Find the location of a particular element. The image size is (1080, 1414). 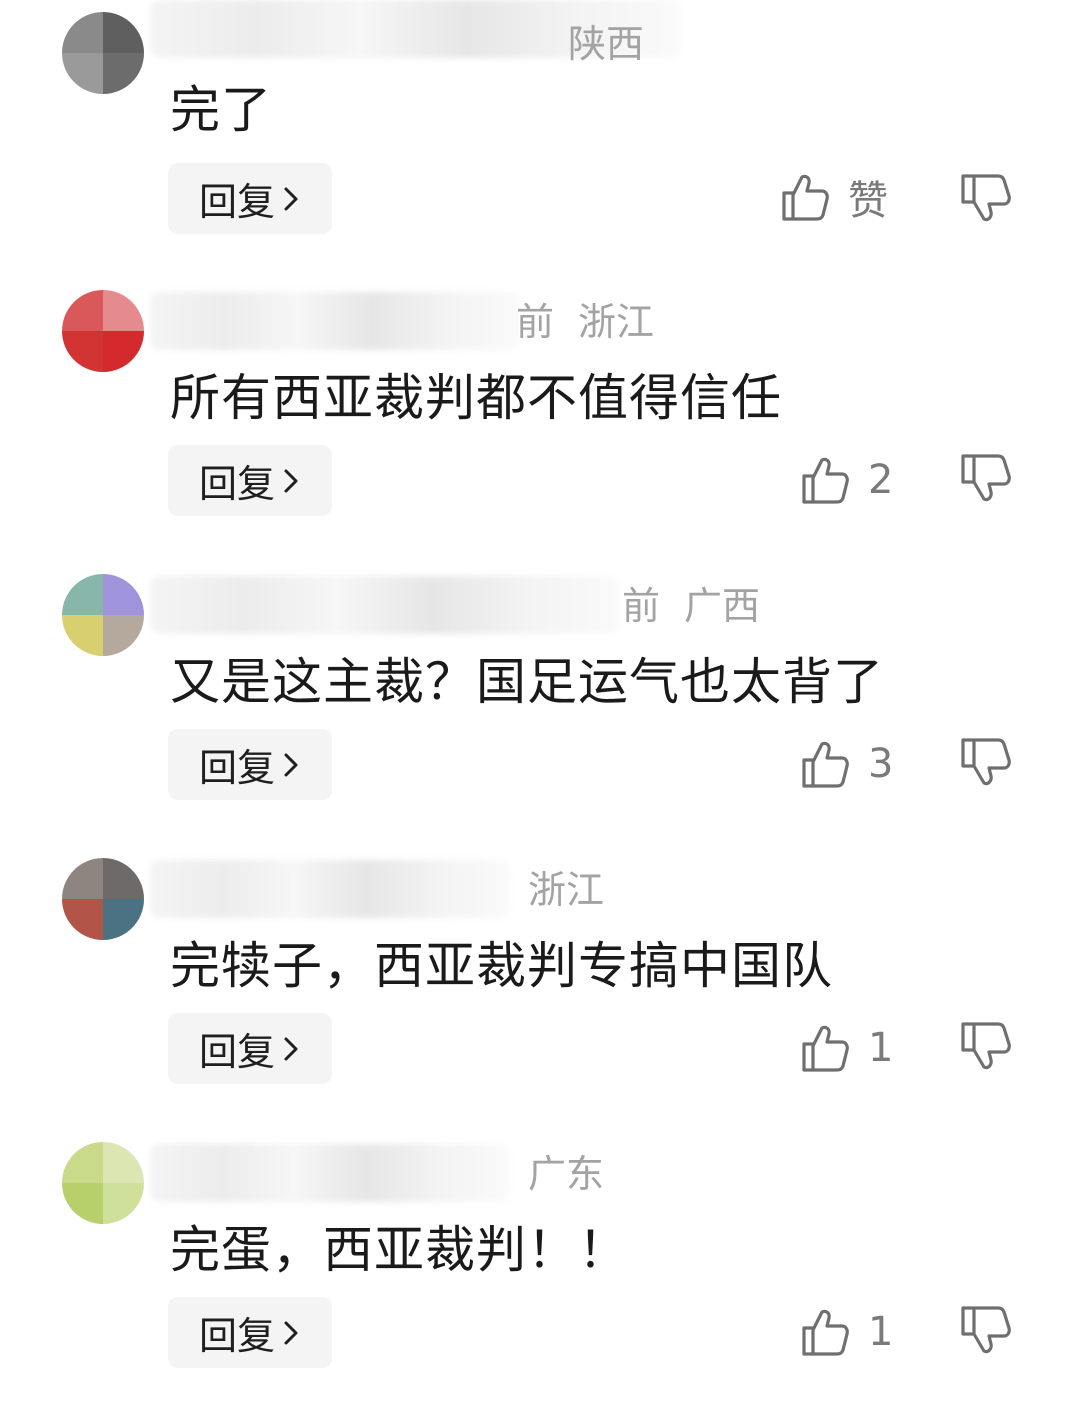

comment-text: 完犊子，西亚裁判专搞中国队 is located at coordinates (501, 966).